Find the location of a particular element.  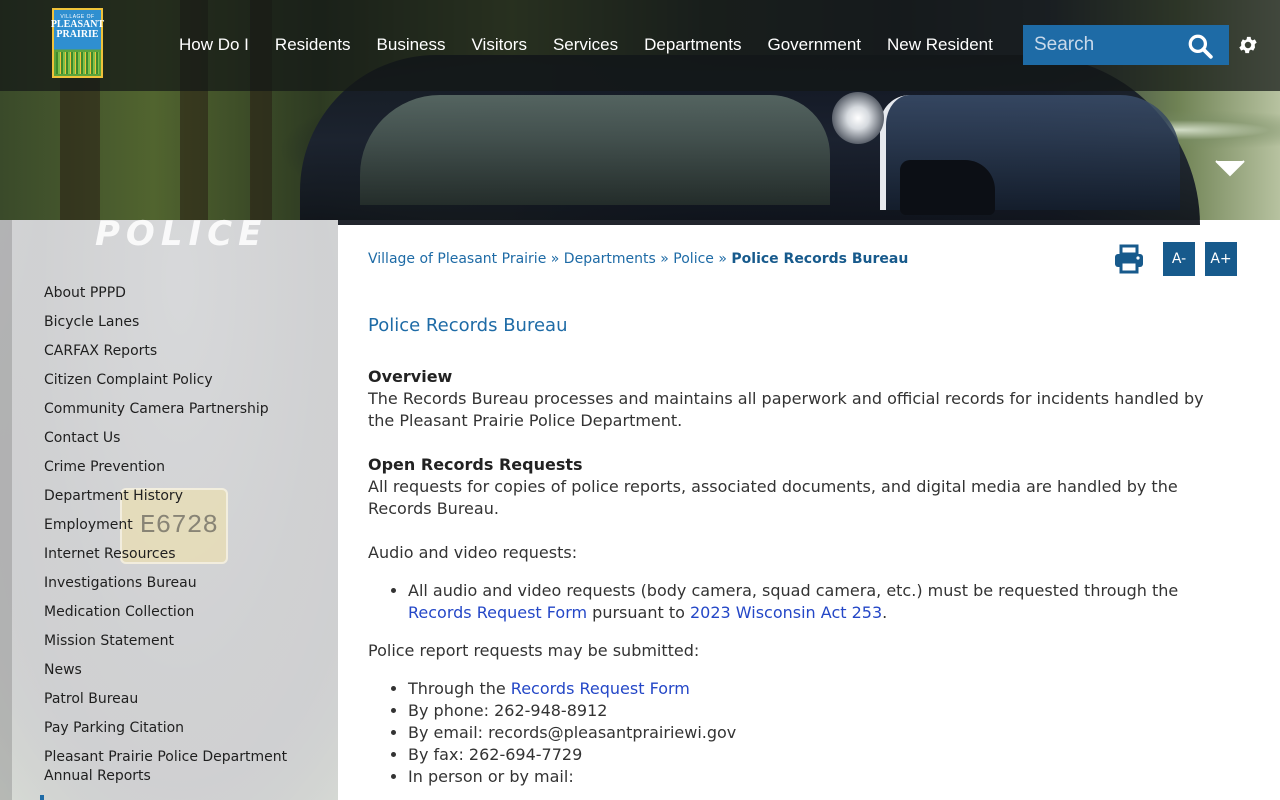

breadcrumb-current: Police Records Bureau is located at coordinates (820, 259).